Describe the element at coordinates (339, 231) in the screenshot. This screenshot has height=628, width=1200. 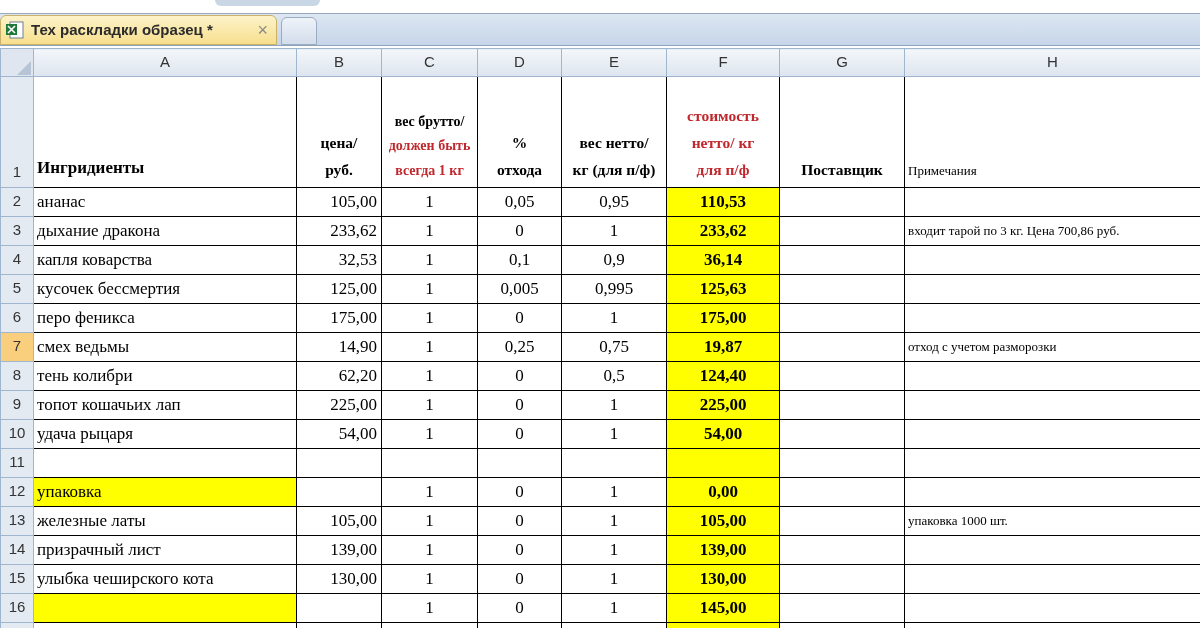
I see `table-cell: 233,62` at that location.